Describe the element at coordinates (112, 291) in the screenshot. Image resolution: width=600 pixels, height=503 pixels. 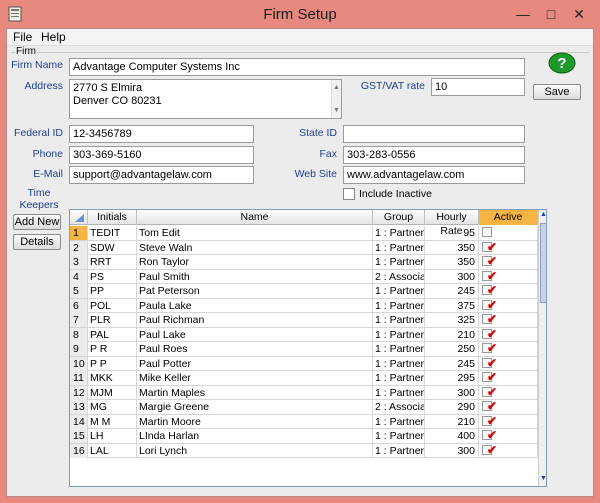
I see `cell-initials: PP` at that location.